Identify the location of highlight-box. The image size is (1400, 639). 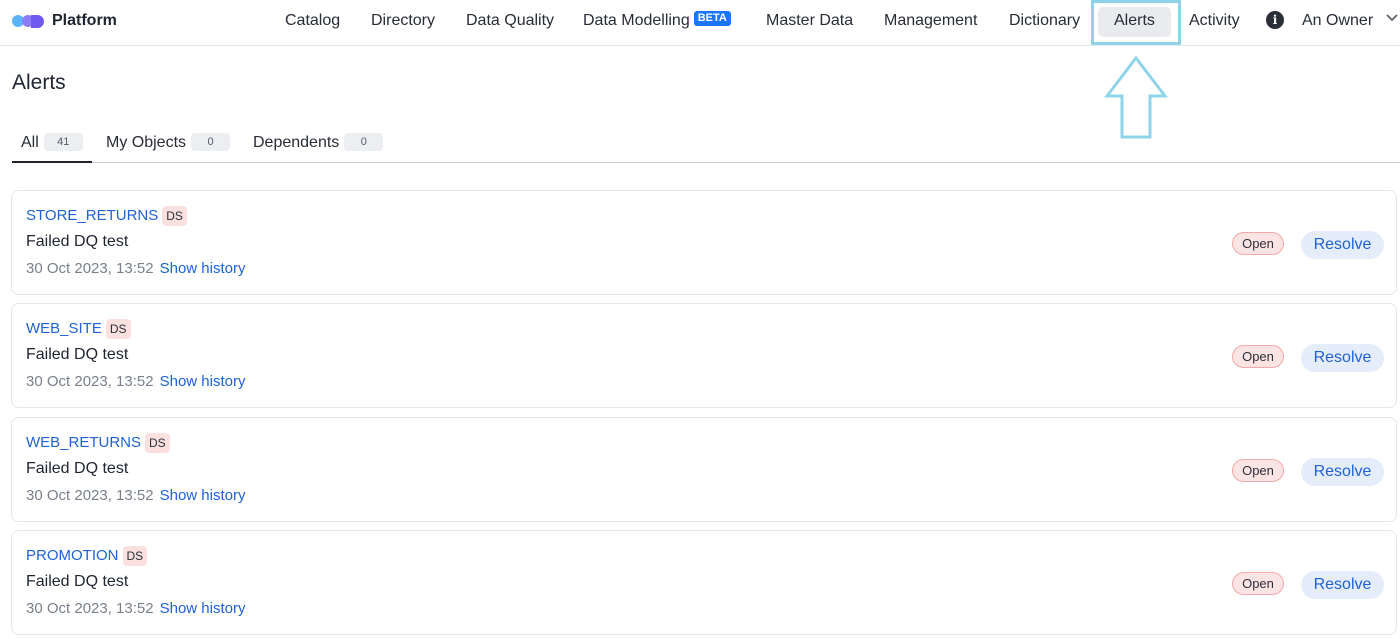
(1136, 22).